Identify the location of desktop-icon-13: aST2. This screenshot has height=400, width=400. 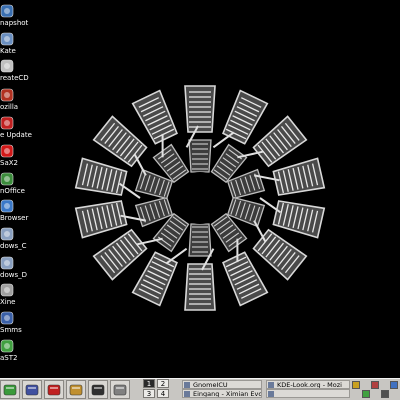
(17, 356).